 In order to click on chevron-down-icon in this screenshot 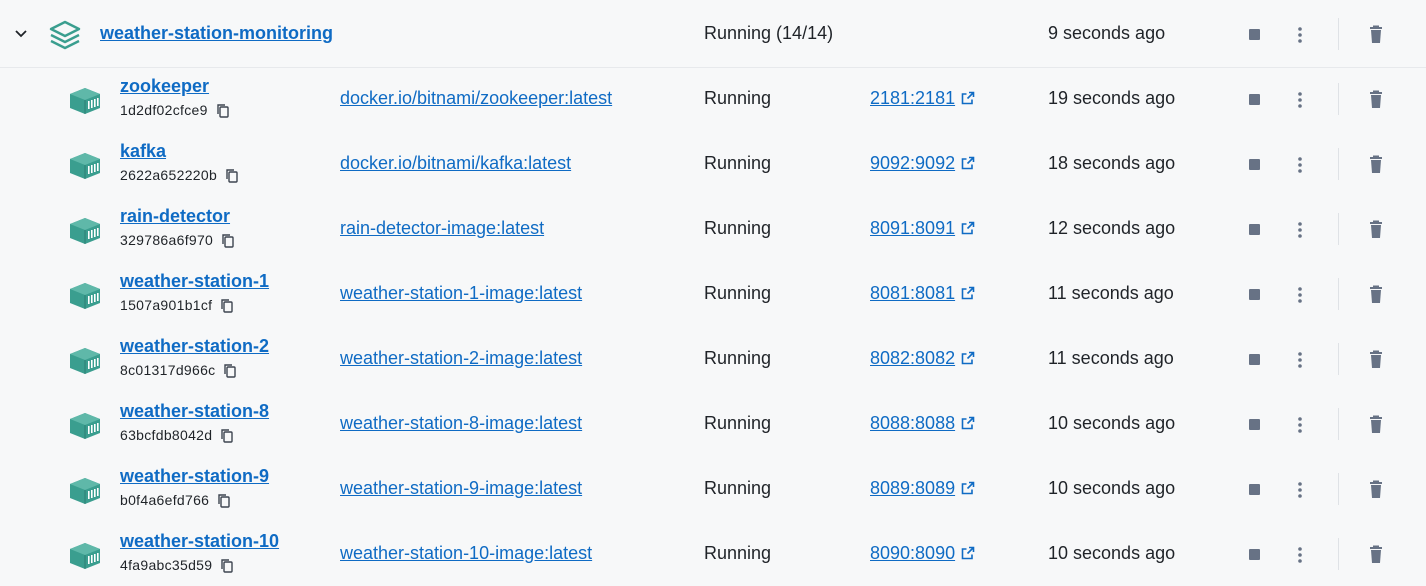, I will do `click(21, 34)`.